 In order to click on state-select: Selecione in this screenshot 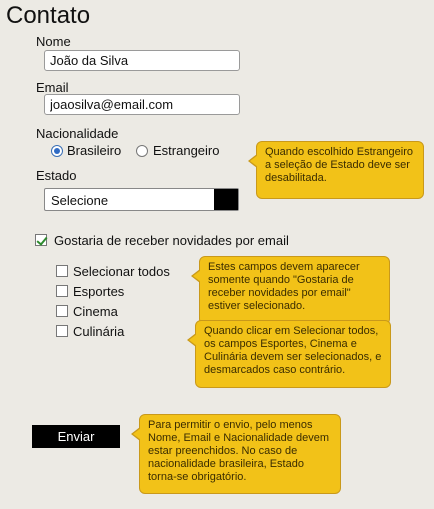, I will do `click(141, 199)`.